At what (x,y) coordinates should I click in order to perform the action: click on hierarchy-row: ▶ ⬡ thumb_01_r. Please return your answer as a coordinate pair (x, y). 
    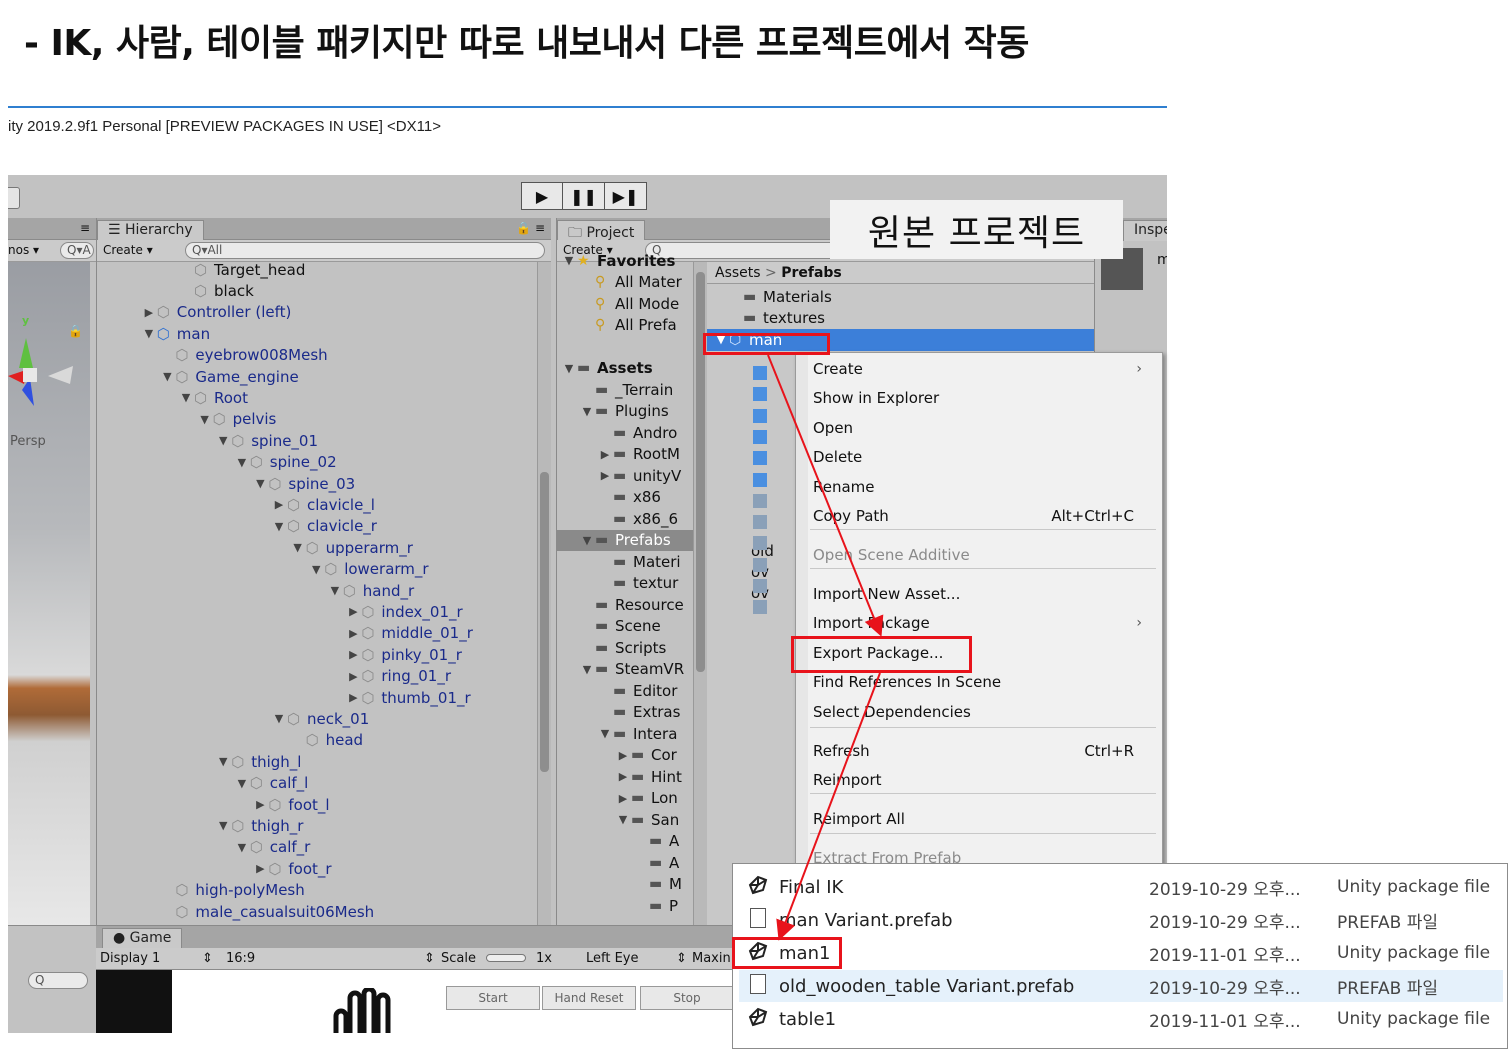
    Looking at the image, I should click on (408, 697).